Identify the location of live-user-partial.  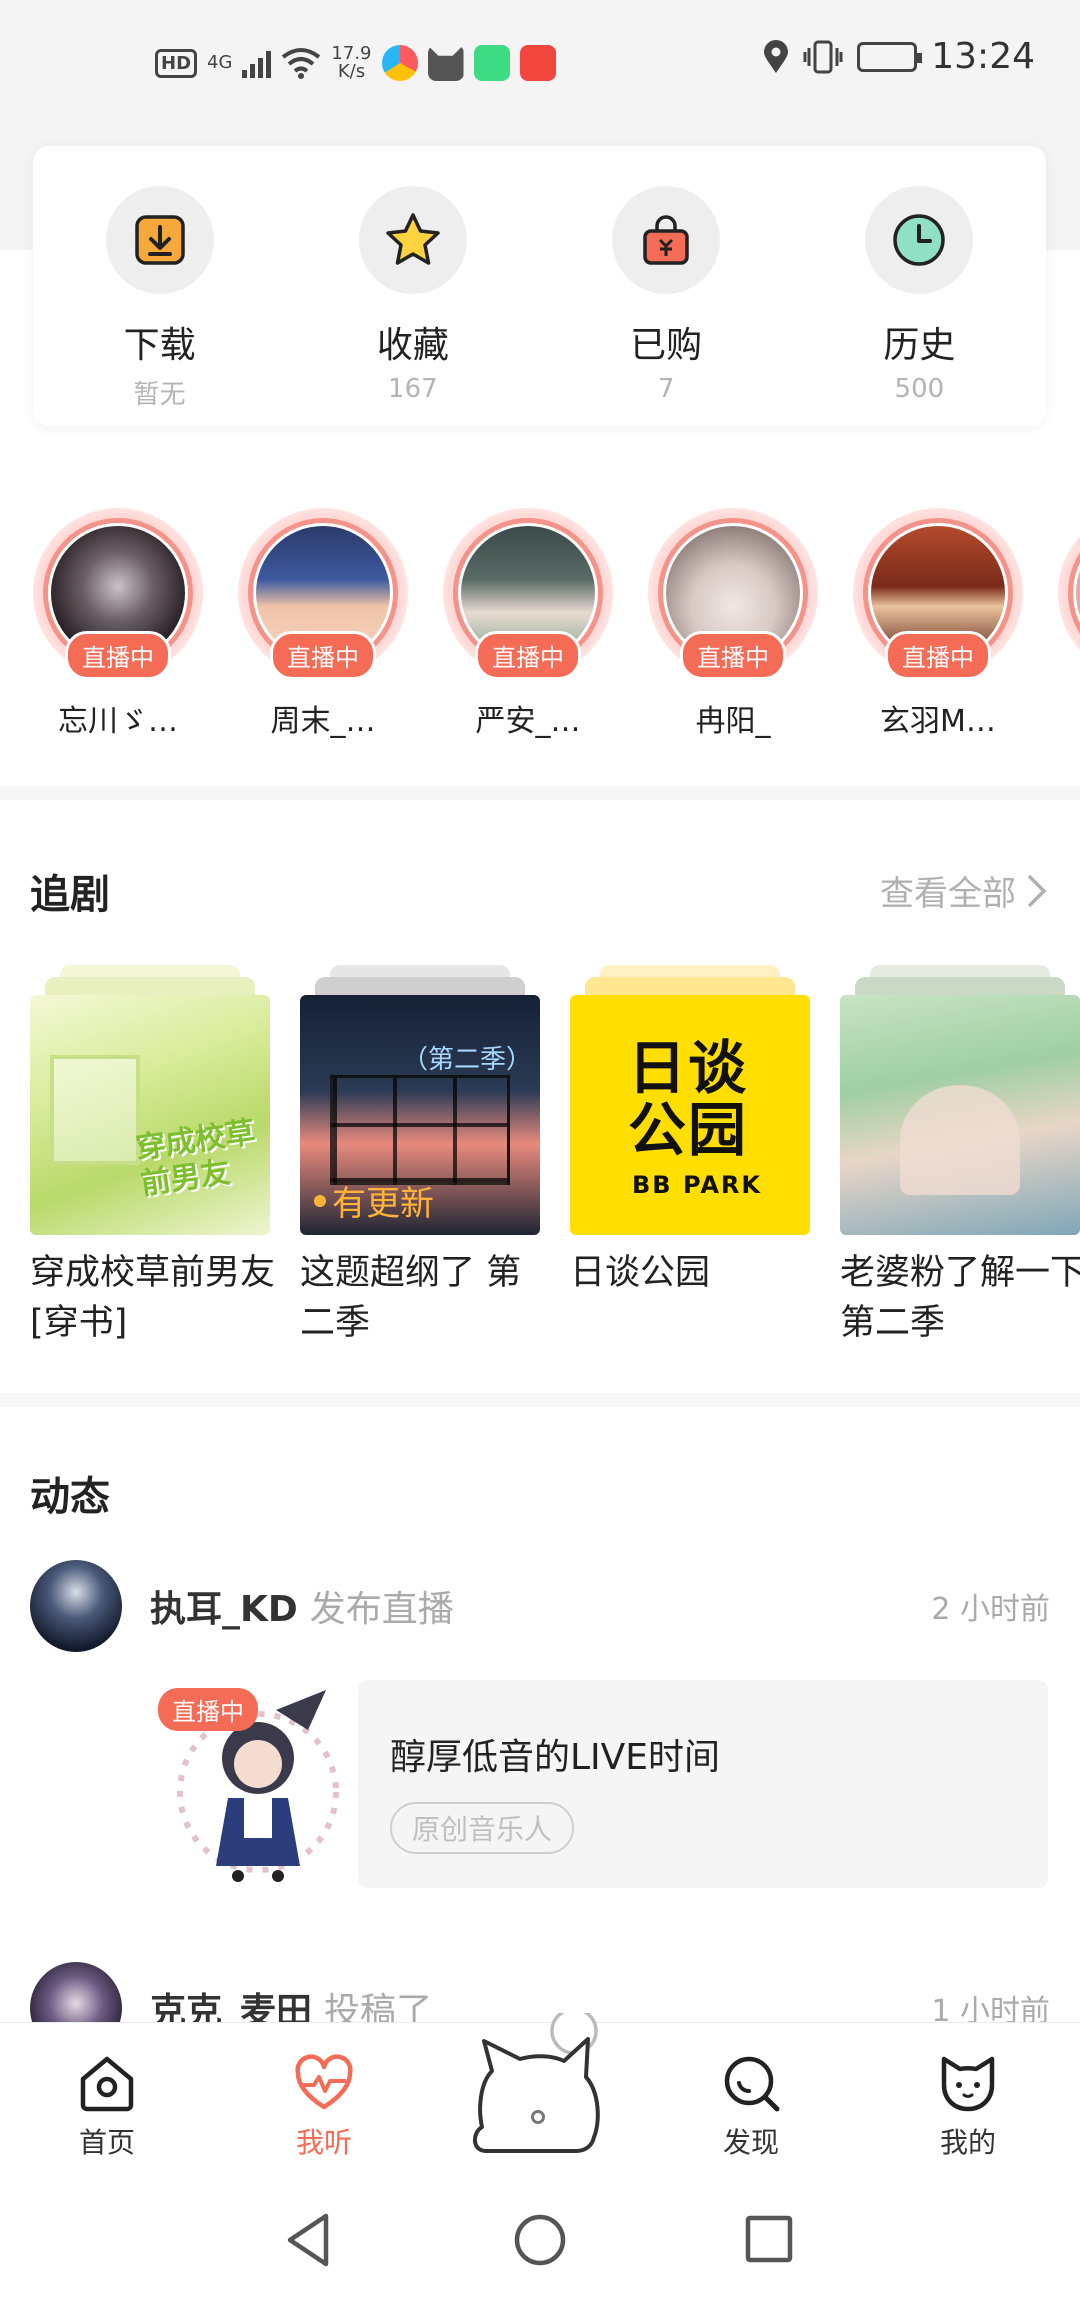
(1069, 593).